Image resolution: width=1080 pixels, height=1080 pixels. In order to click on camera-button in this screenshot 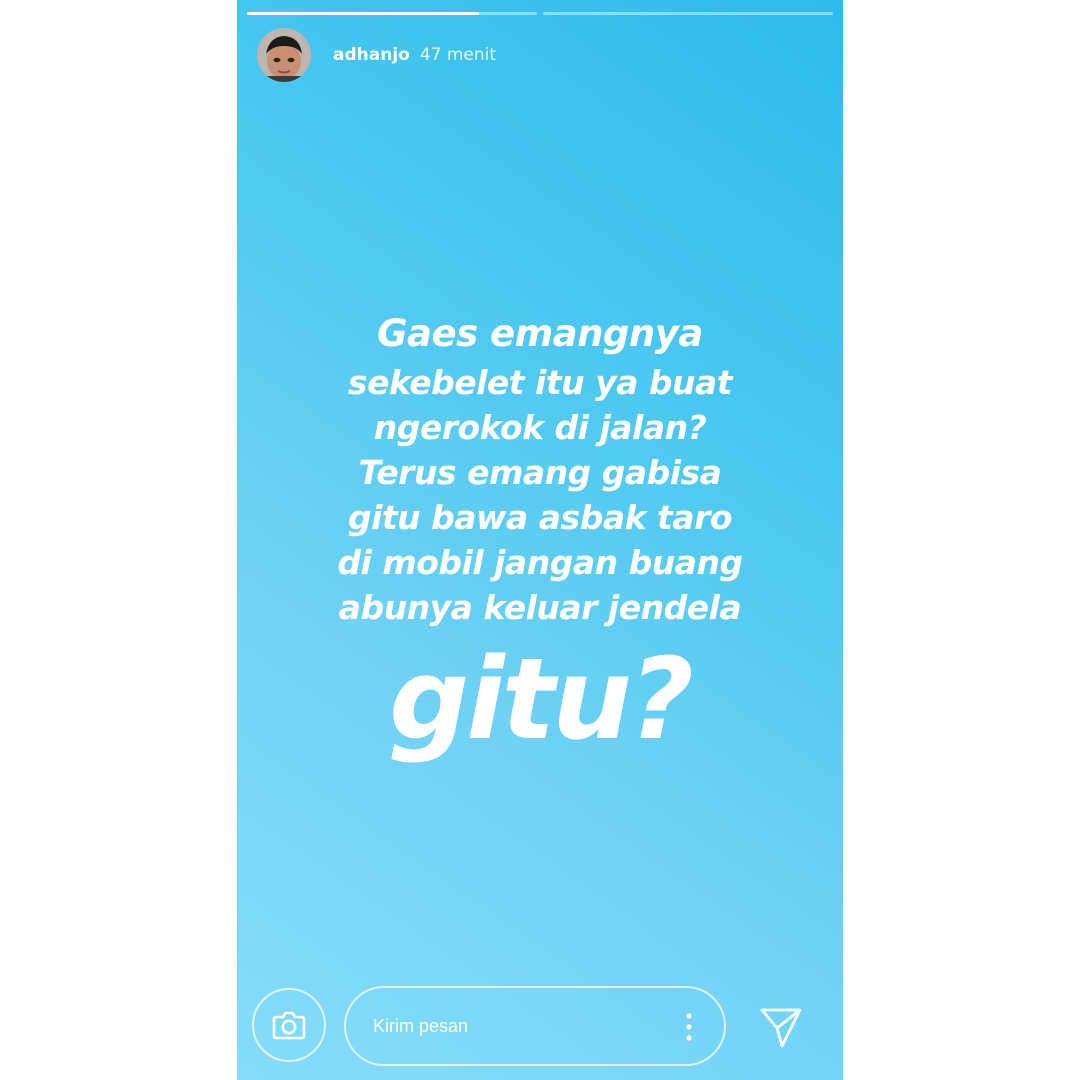, I will do `click(289, 1025)`.